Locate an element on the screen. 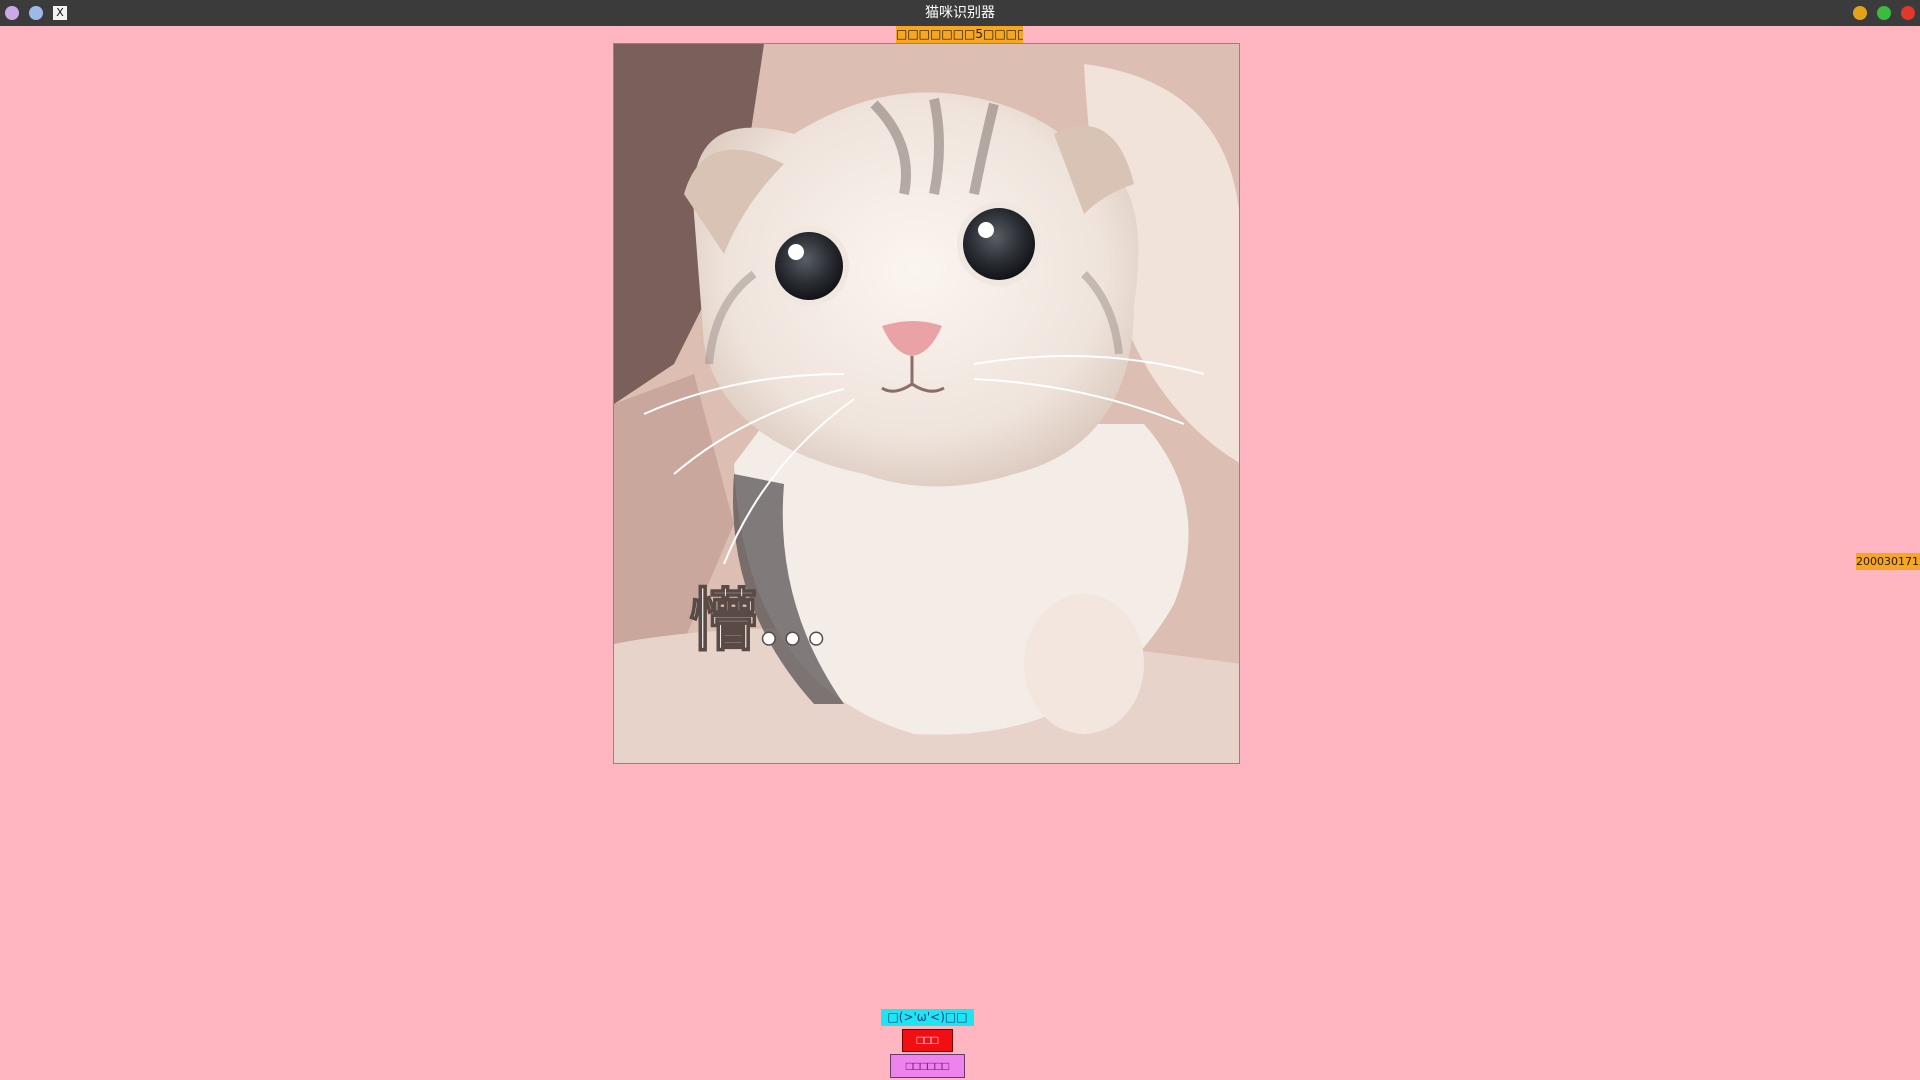 The width and height of the screenshot is (1920, 1080). window-title: 猫咪识别器 is located at coordinates (960, 13).